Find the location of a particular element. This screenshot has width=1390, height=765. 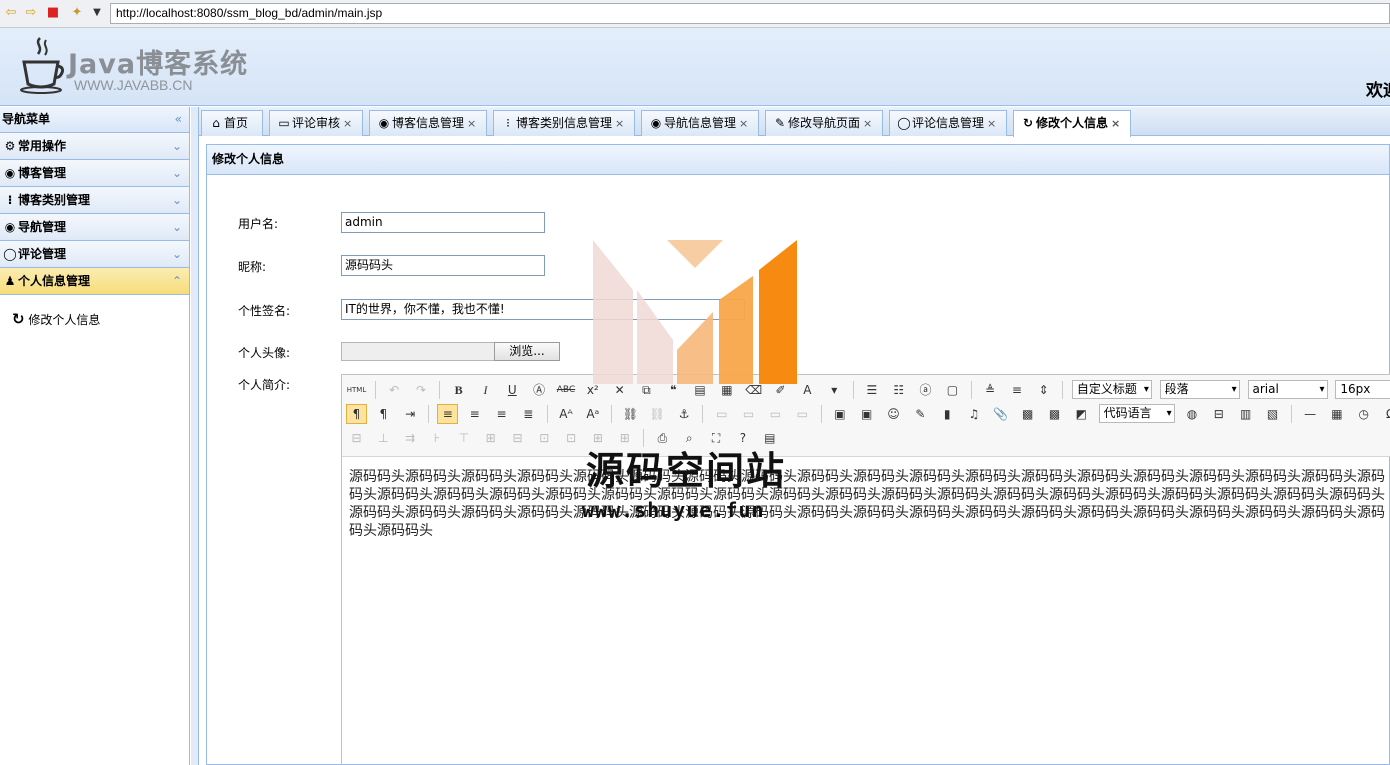

image-center-icon: ▭ is located at coordinates (802, 414).